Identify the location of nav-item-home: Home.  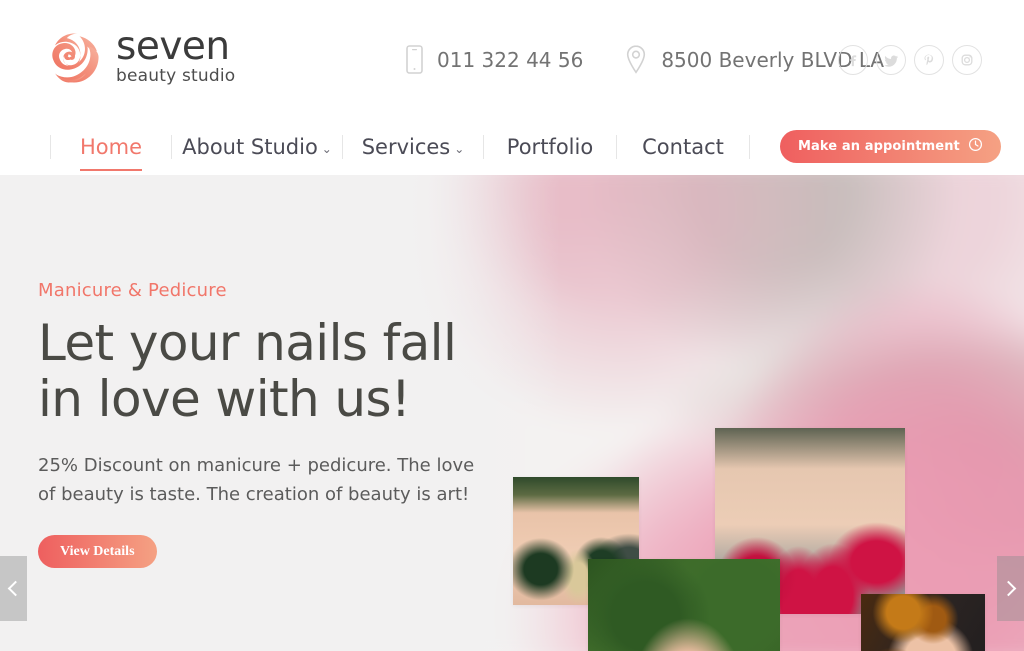
(110, 152).